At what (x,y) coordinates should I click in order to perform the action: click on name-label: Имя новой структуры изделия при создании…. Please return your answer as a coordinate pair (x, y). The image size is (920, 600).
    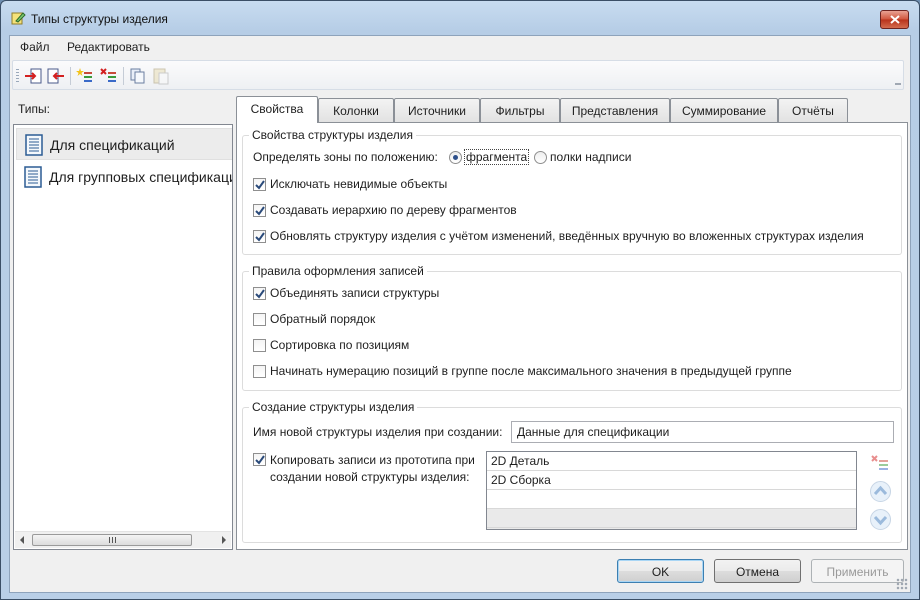
    Looking at the image, I should click on (378, 432).